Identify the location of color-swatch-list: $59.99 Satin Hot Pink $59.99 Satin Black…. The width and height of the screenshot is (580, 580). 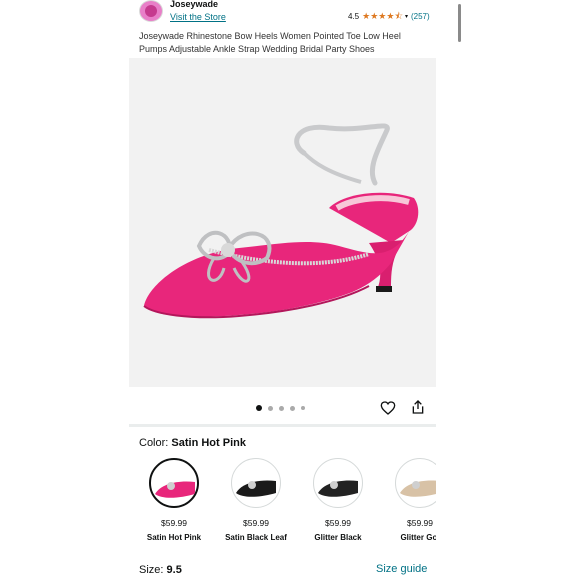
(287, 503).